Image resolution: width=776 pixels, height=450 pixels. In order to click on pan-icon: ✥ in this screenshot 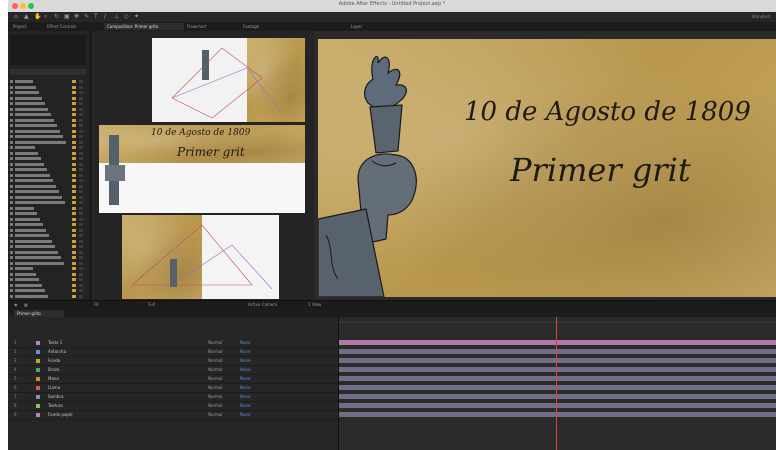, I will do `click(77, 17)`.